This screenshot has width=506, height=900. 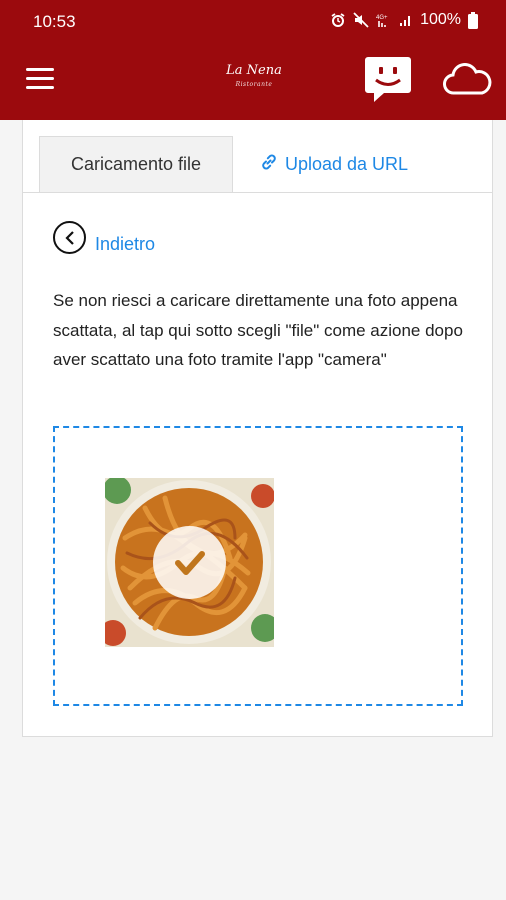 What do you see at coordinates (54, 21) in the screenshot?
I see `status-time: 10:53` at bounding box center [54, 21].